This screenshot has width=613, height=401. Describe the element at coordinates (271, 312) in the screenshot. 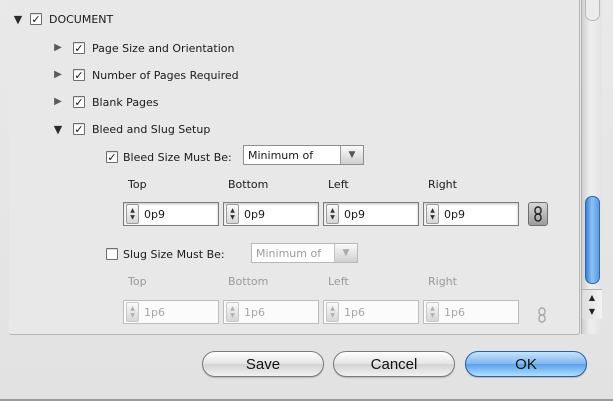

I see `slug-bottom-field: ▲ ▼ 1p6` at that location.